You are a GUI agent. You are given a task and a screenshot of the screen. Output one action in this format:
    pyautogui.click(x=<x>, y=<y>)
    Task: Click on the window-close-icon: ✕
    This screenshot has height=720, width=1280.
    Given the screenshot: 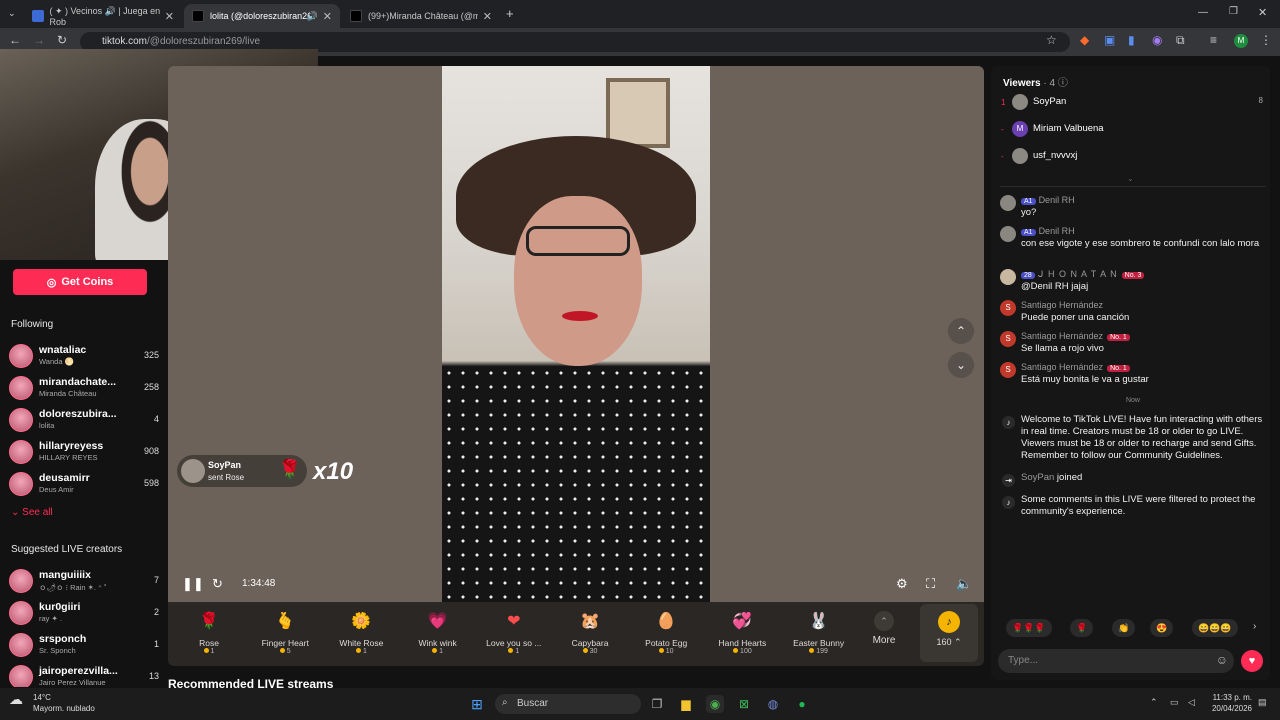 What is the action you would take?
    pyautogui.click(x=1262, y=12)
    